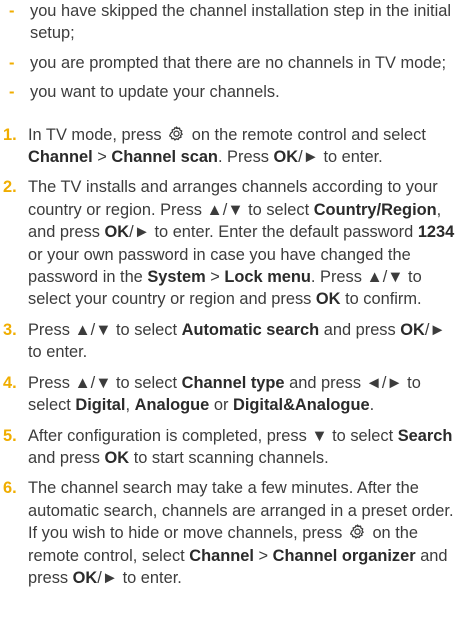  Describe the element at coordinates (308, 134) in the screenshot. I see `step-text: on the remote control and select` at that location.